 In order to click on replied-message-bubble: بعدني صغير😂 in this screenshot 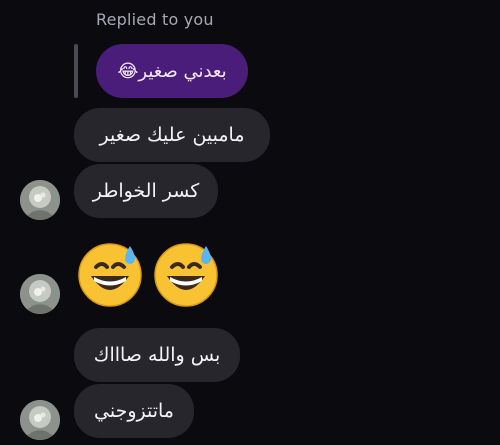, I will do `click(172, 71)`.